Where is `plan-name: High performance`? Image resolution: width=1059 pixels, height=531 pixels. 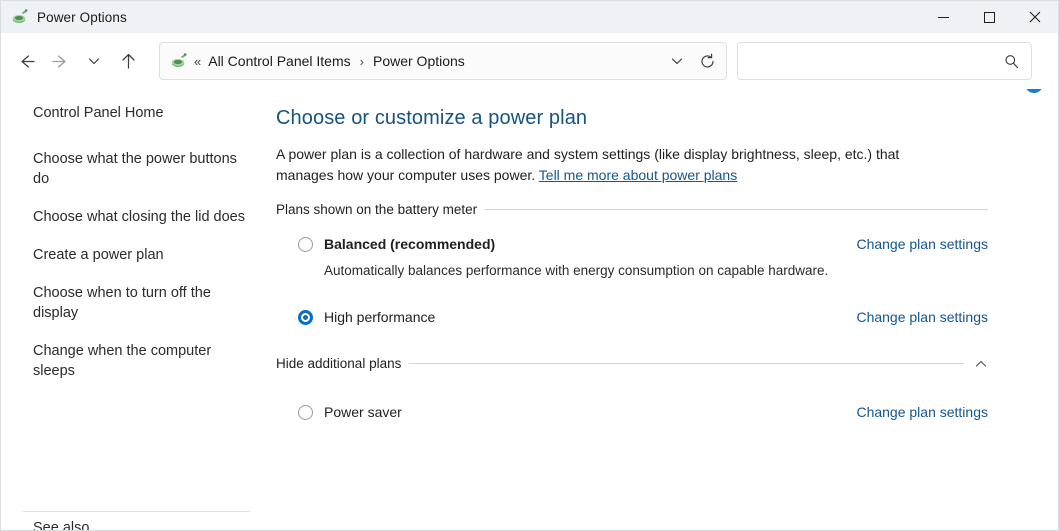 plan-name: High performance is located at coordinates (380, 317).